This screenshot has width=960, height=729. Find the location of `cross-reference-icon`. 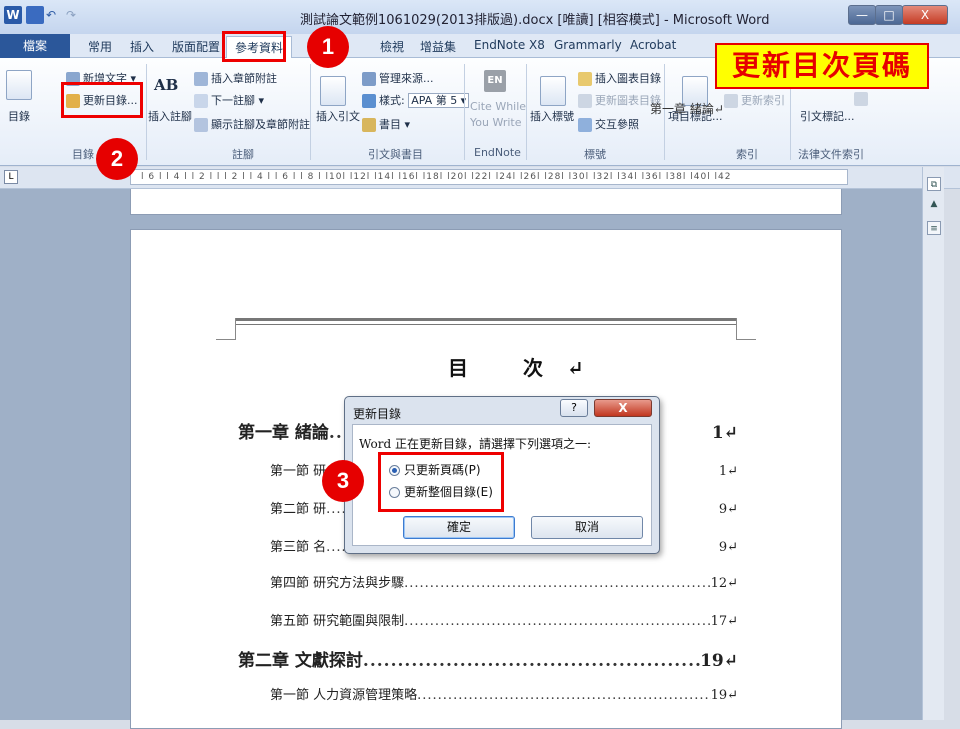

cross-reference-icon is located at coordinates (585, 125).